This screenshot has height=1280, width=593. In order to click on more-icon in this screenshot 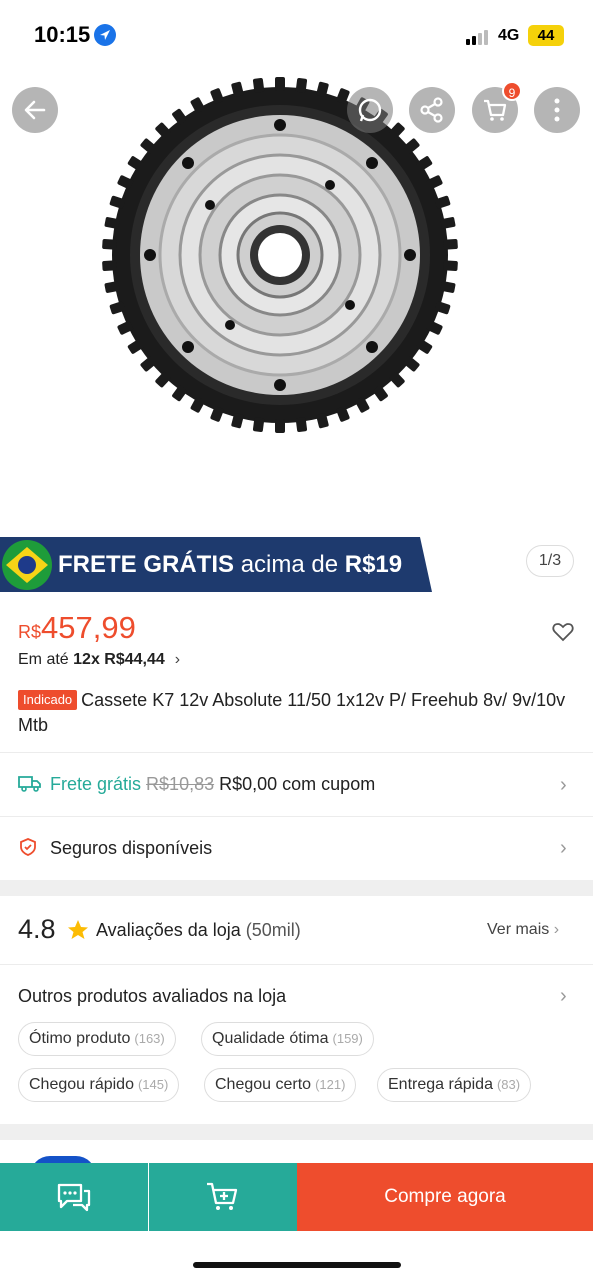, I will do `click(557, 110)`.